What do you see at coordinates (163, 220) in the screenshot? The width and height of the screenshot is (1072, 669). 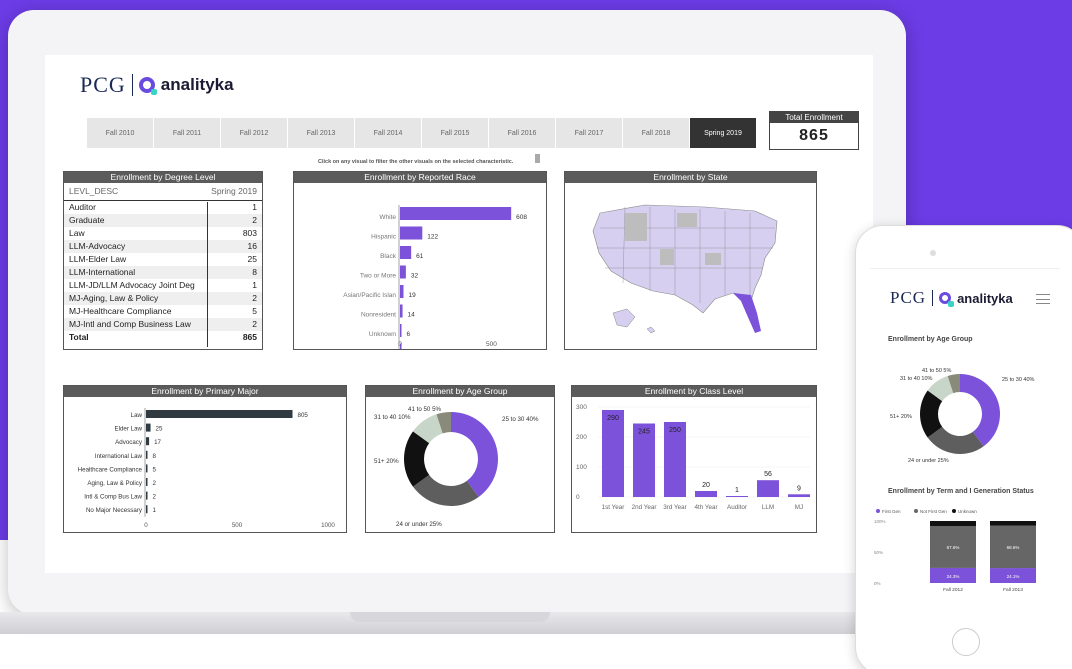 I see `degree-row: Graduate 2` at bounding box center [163, 220].